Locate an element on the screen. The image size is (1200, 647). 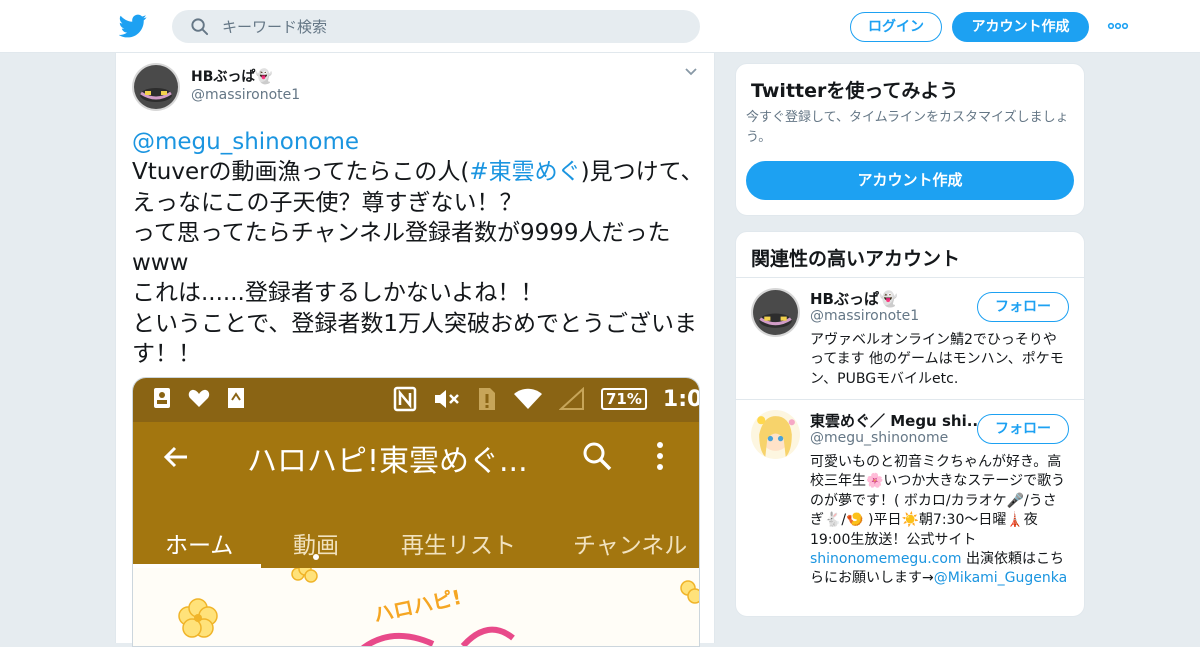
clock: 1:08 is located at coordinates (680, 399).